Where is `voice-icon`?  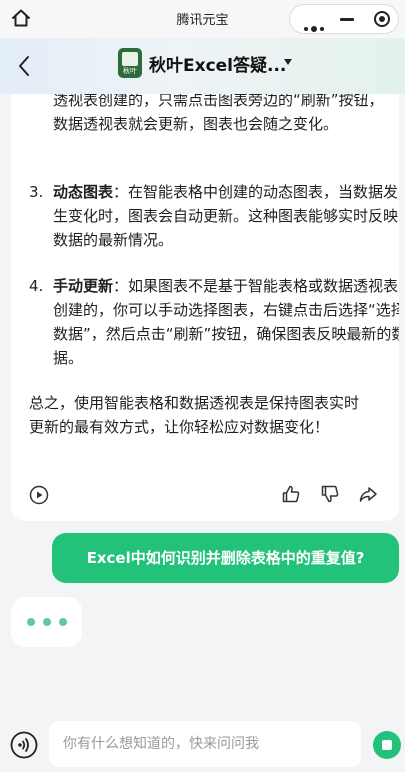
voice-icon is located at coordinates (24, 745).